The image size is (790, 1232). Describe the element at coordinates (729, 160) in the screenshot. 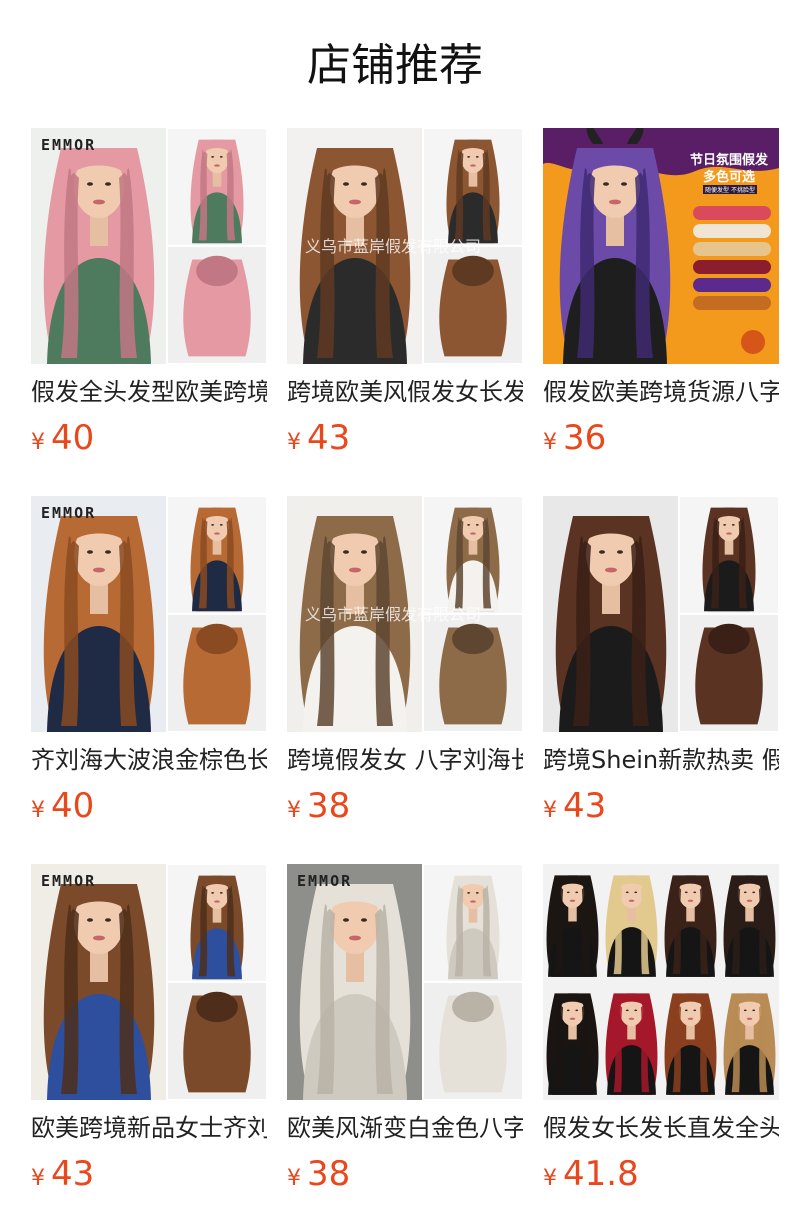

I see `banner-headline: 节日氛围假发` at that location.